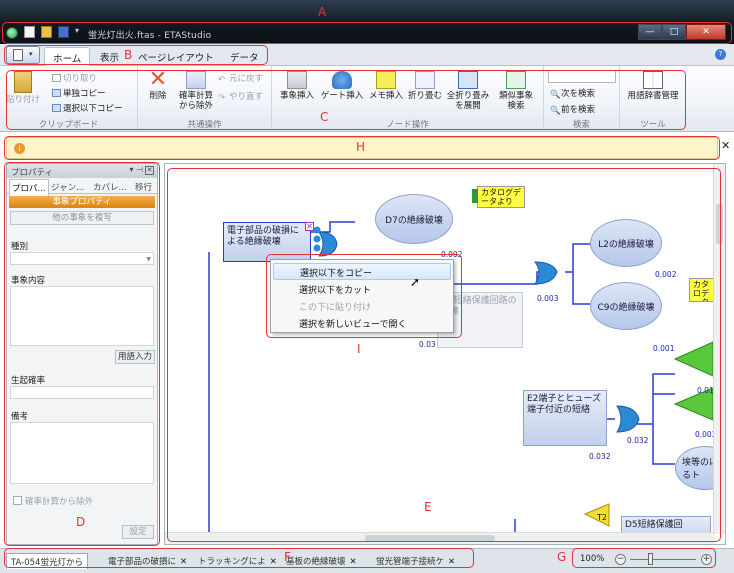  Describe the element at coordinates (367, 55) in the screenshot. I see `ribbon-tab-bar: ▾ ホーム 表示 ページレイアウト データ ?` at that location.